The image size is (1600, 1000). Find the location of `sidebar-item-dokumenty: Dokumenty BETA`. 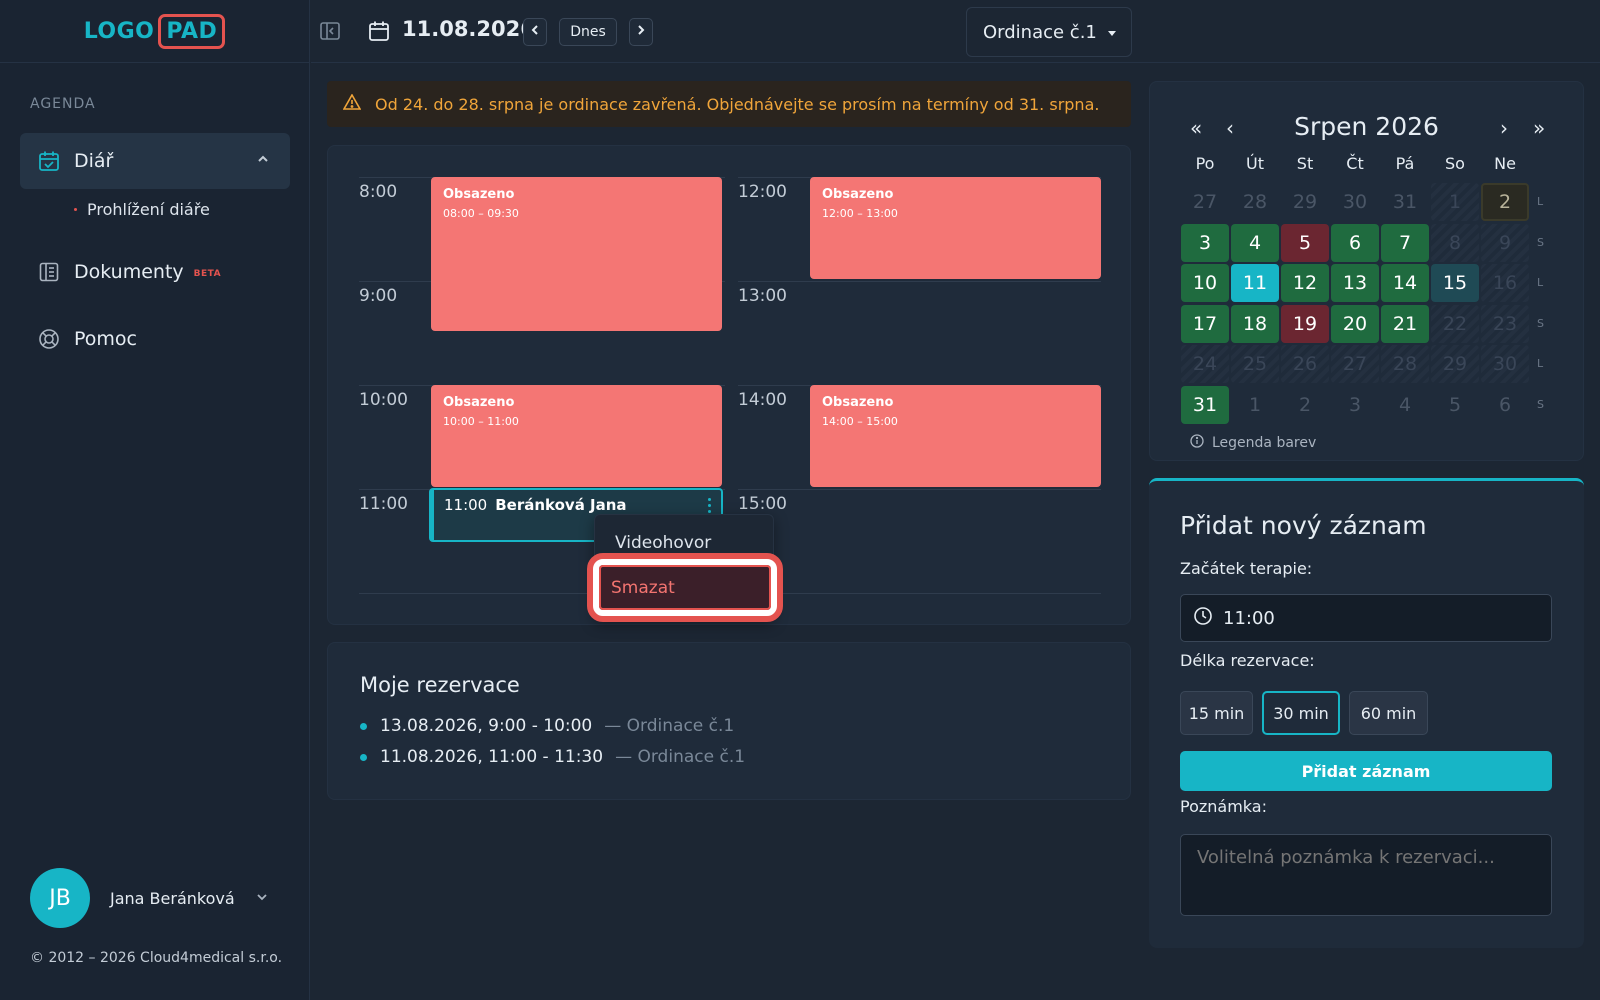

sidebar-item-dokumenty: Dokumenty BETA is located at coordinates (155, 272).